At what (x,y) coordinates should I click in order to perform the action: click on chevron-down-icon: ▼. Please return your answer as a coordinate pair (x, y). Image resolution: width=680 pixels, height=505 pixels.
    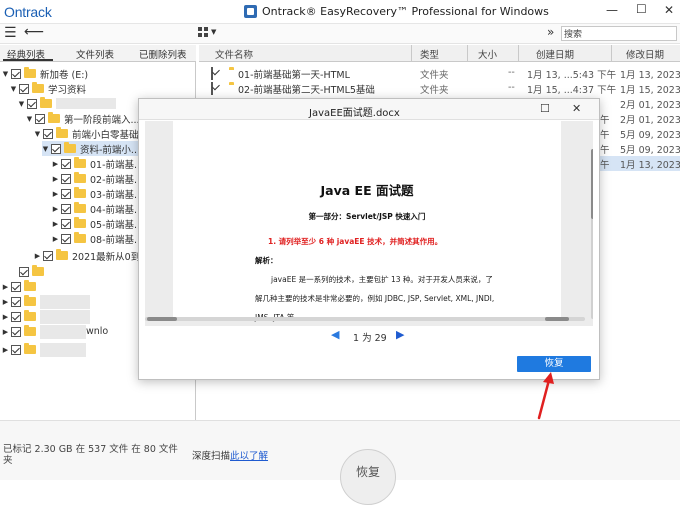
    Looking at the image, I should click on (213, 32).